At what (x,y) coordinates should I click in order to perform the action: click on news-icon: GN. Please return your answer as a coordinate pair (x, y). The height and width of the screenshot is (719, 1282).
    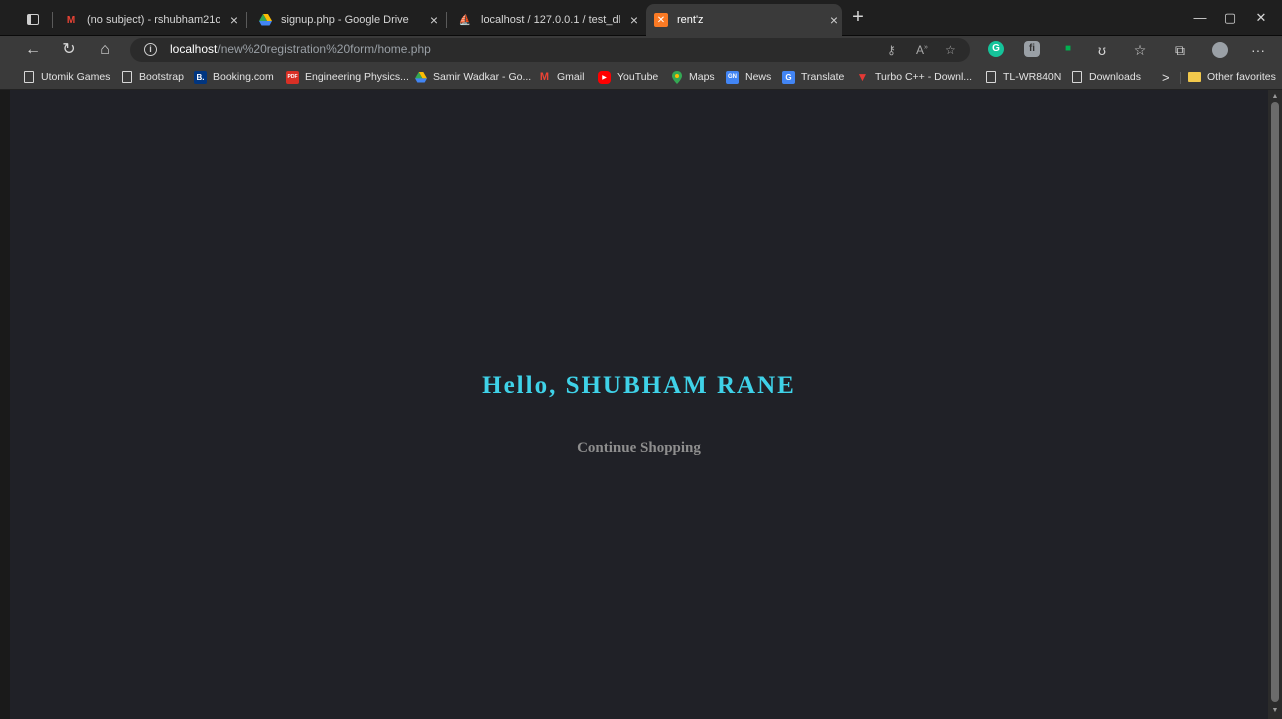
    Looking at the image, I should click on (732, 77).